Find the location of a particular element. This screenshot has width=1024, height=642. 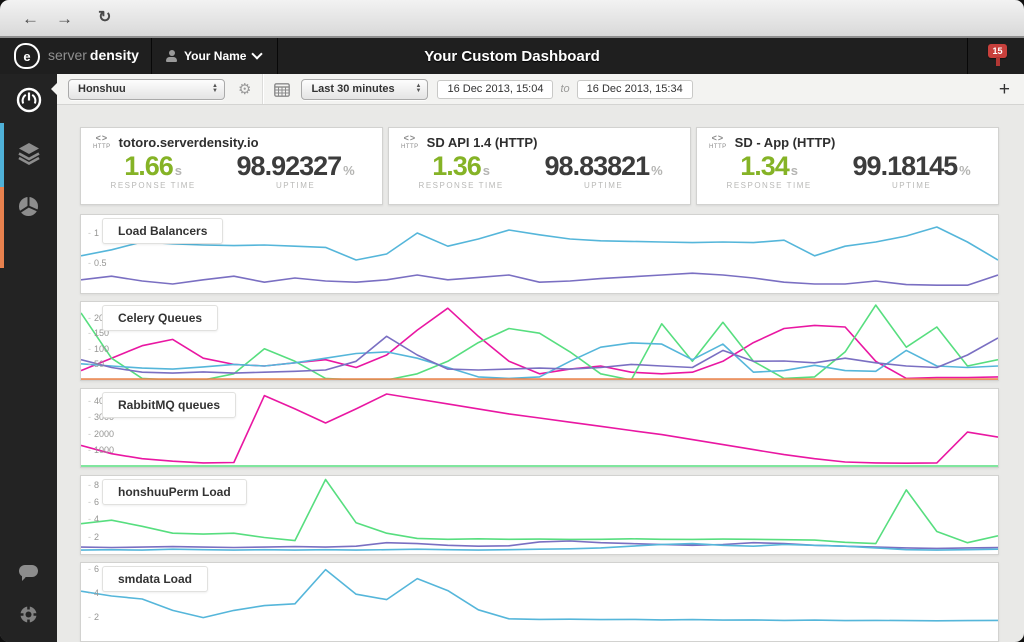

response-time-value: 1.36 is located at coordinates (457, 166).